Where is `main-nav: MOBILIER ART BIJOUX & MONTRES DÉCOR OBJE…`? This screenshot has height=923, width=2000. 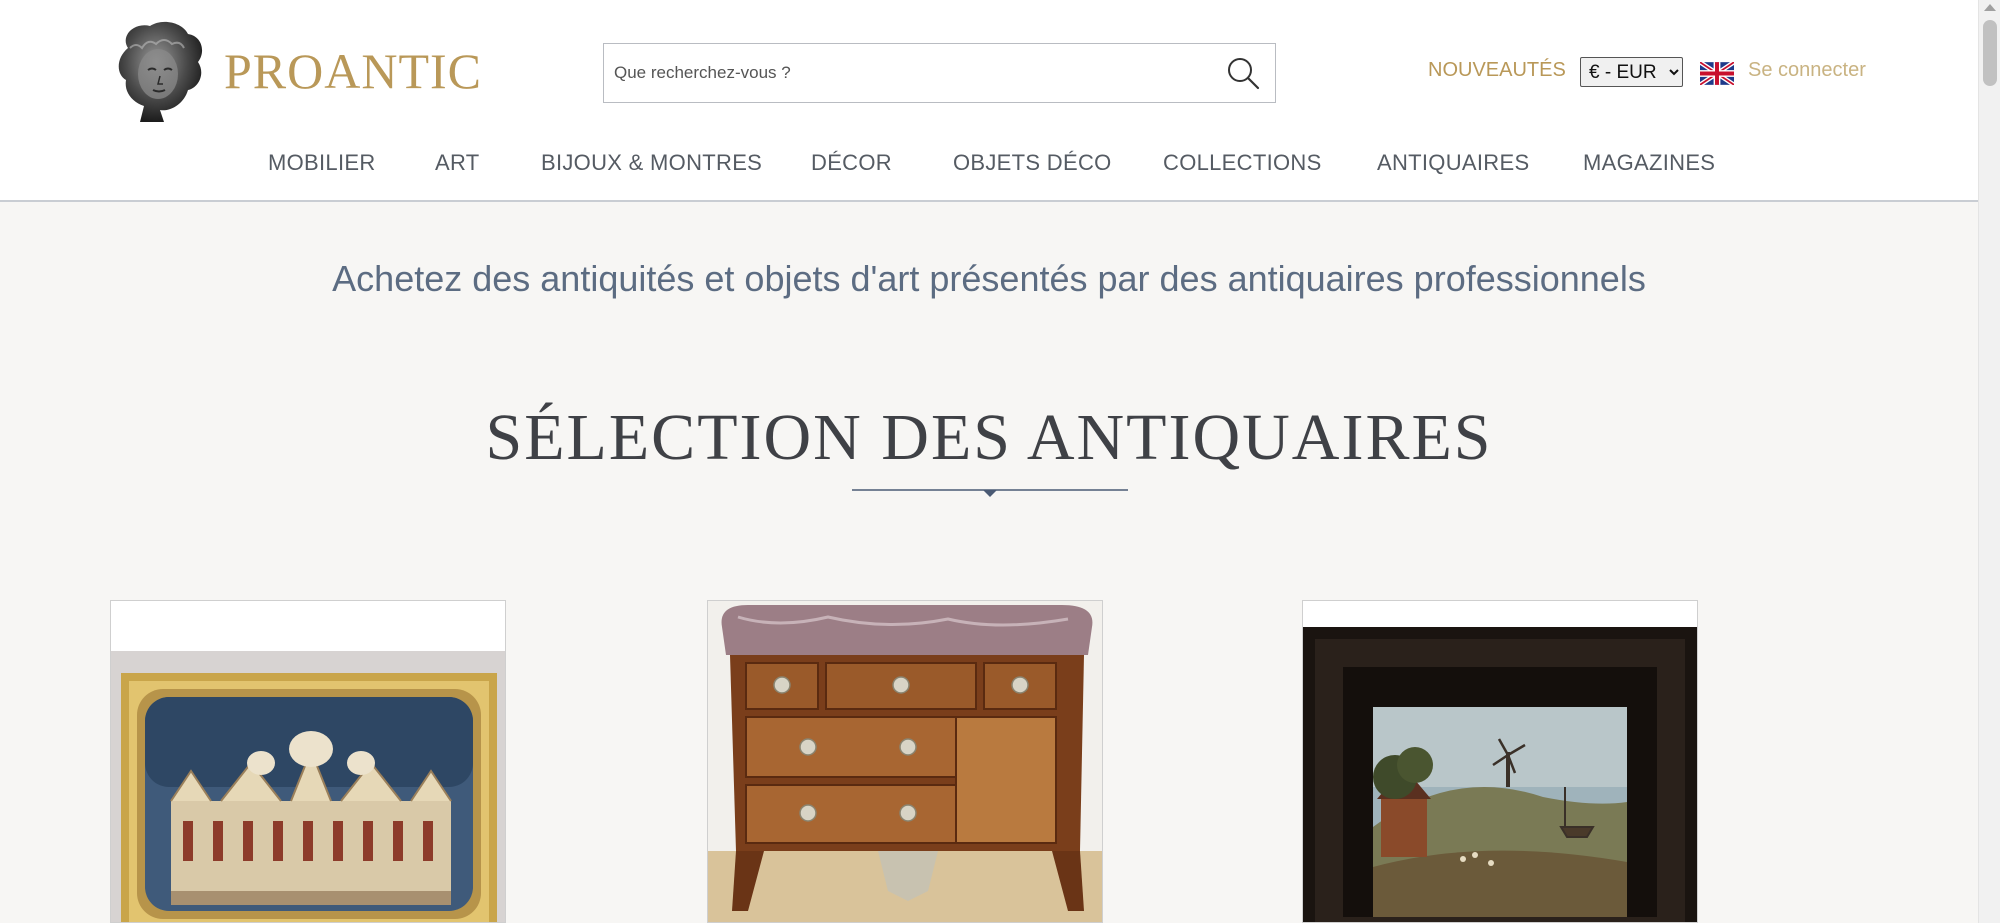 main-nav: MOBILIER ART BIJOUX & MONTRES DÉCOR OBJE… is located at coordinates (989, 165).